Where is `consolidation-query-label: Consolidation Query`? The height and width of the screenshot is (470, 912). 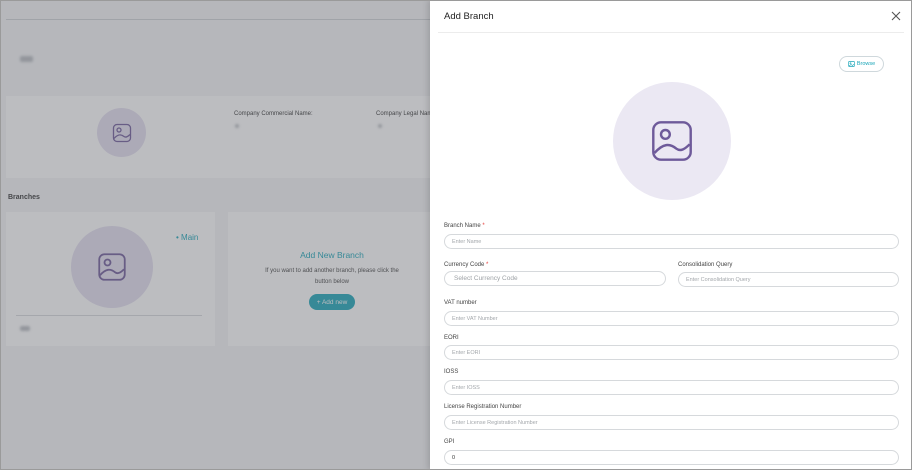 consolidation-query-label: Consolidation Query is located at coordinates (705, 265).